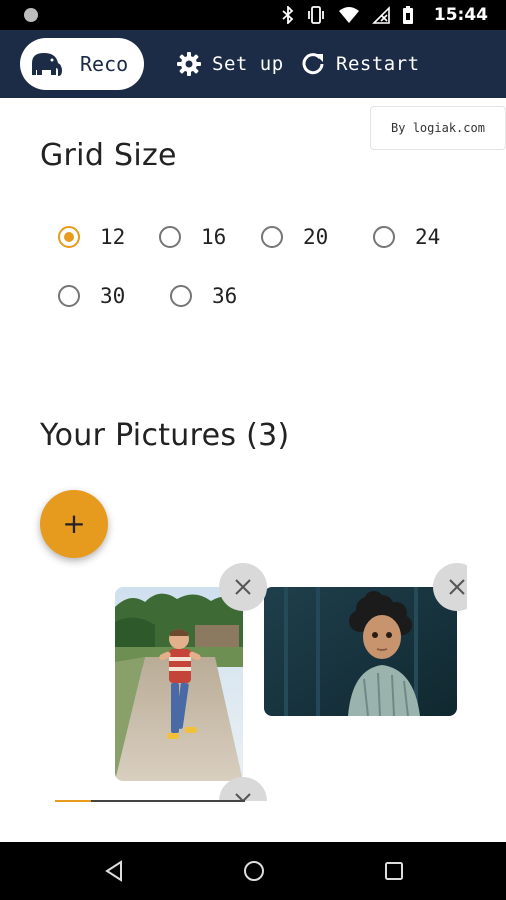  Describe the element at coordinates (165, 435) in the screenshot. I see `your-pictures-title: Your Pictures (3)` at that location.